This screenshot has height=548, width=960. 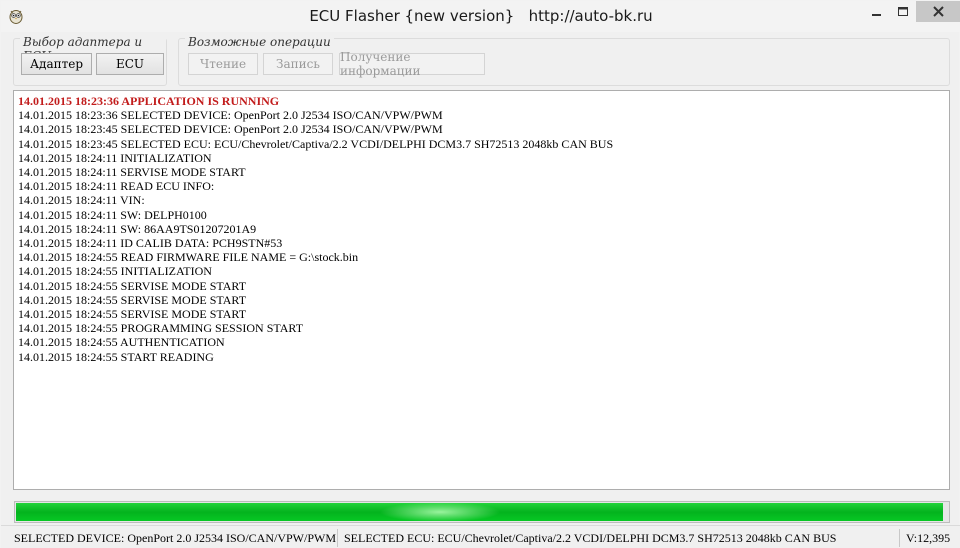 I want to click on get-info-button: Получение информации, so click(x=412, y=64).